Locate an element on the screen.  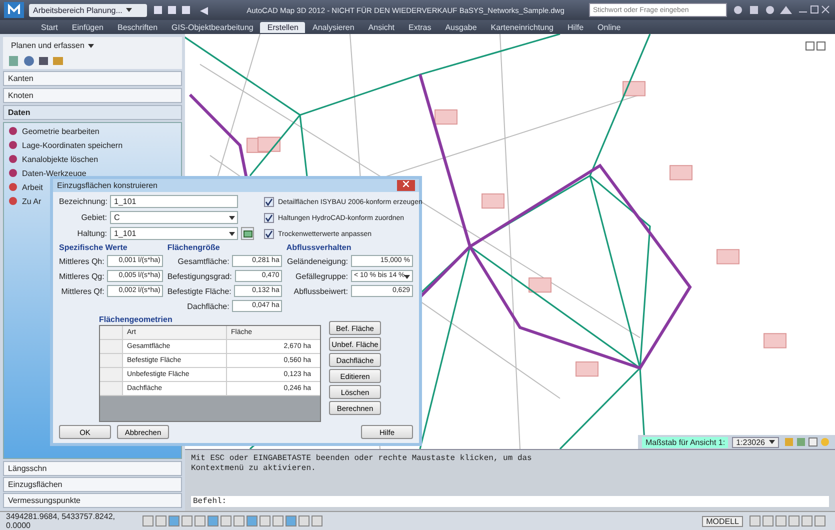
model-button: MODELL is located at coordinates (722, 521).